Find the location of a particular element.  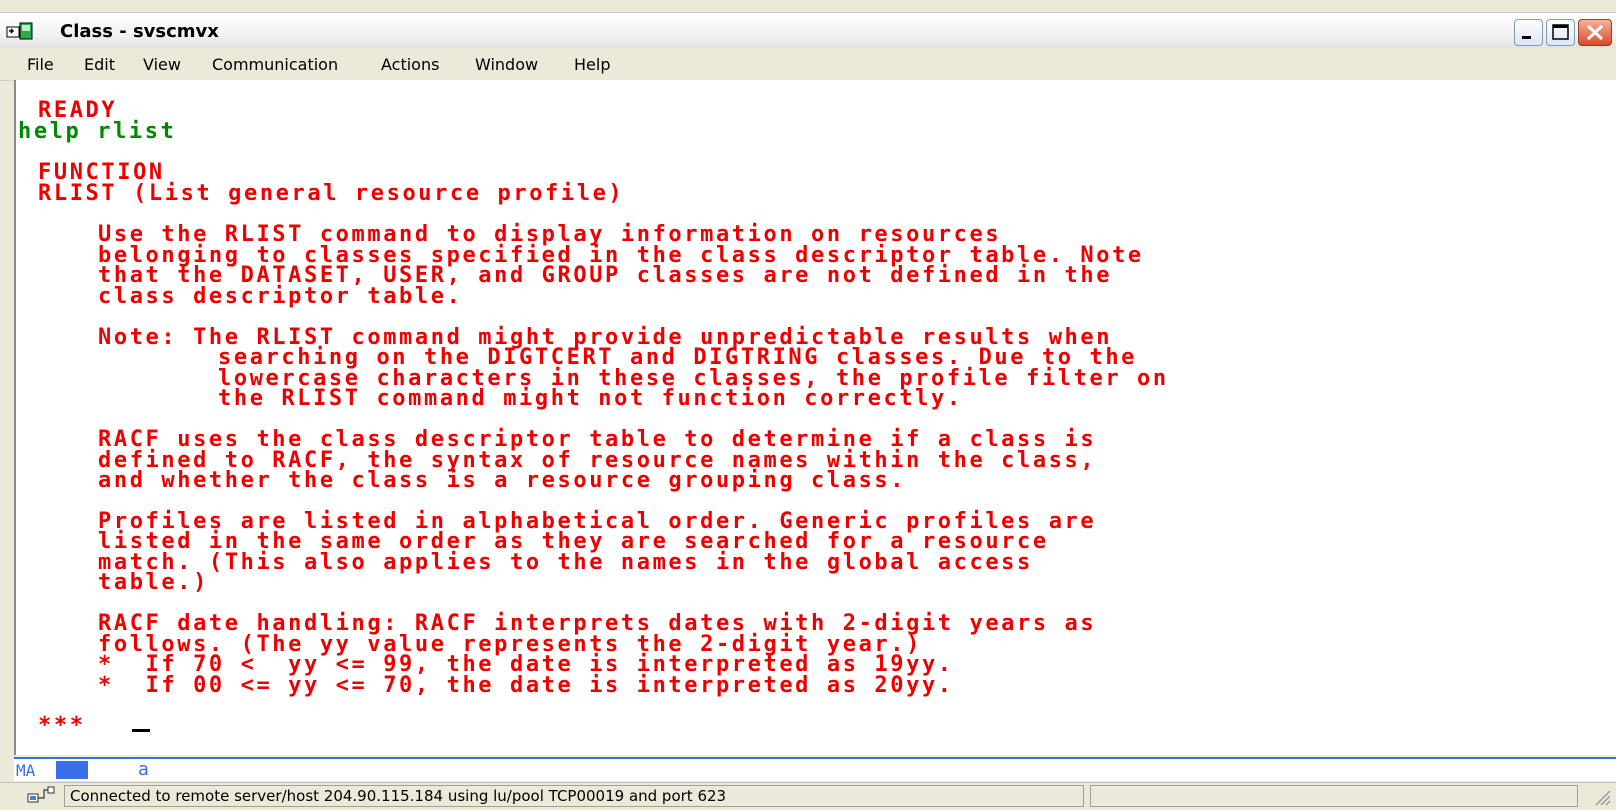

maximize-icon is located at coordinates (1560, 32).